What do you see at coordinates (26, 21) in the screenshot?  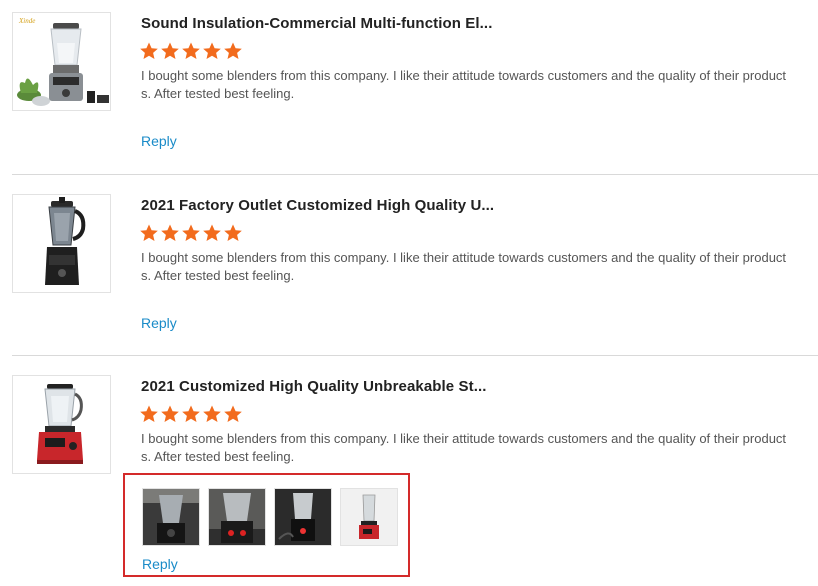 I see `brand-logo: Xinde` at bounding box center [26, 21].